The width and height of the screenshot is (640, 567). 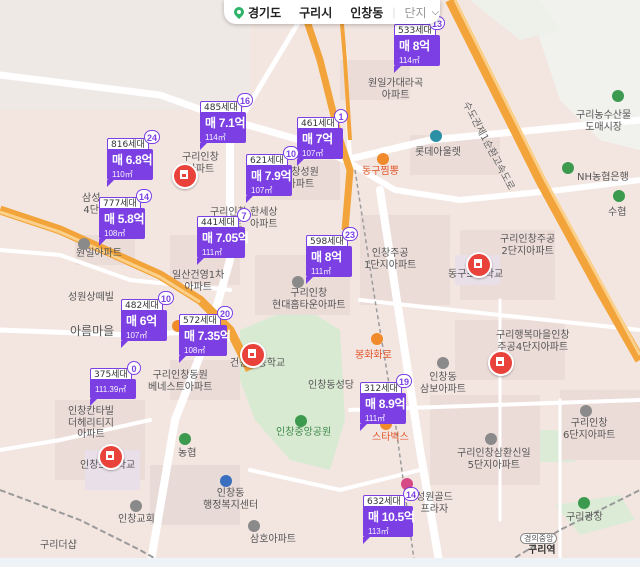 I want to click on price-label: 매 7.9억, so click(x=271, y=176).